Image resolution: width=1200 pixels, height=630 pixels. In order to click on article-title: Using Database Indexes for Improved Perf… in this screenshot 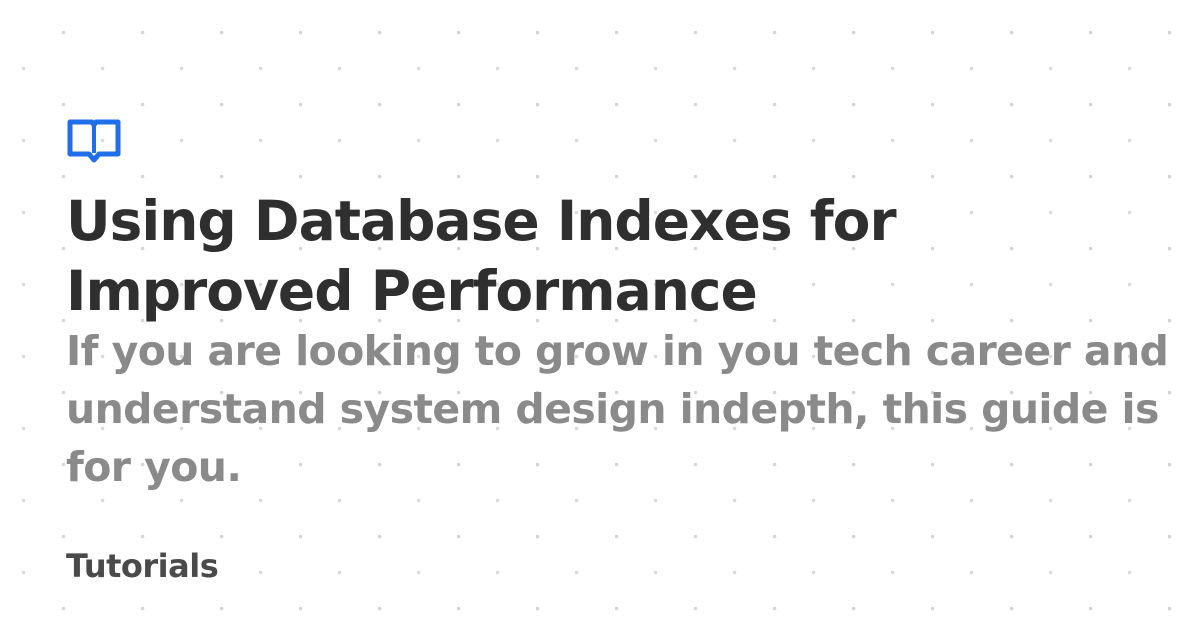, I will do `click(481, 256)`.